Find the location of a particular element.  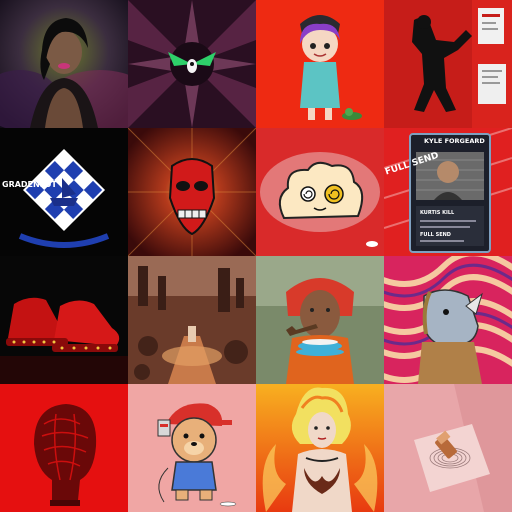

tile-rhino-character is located at coordinates (448, 320).